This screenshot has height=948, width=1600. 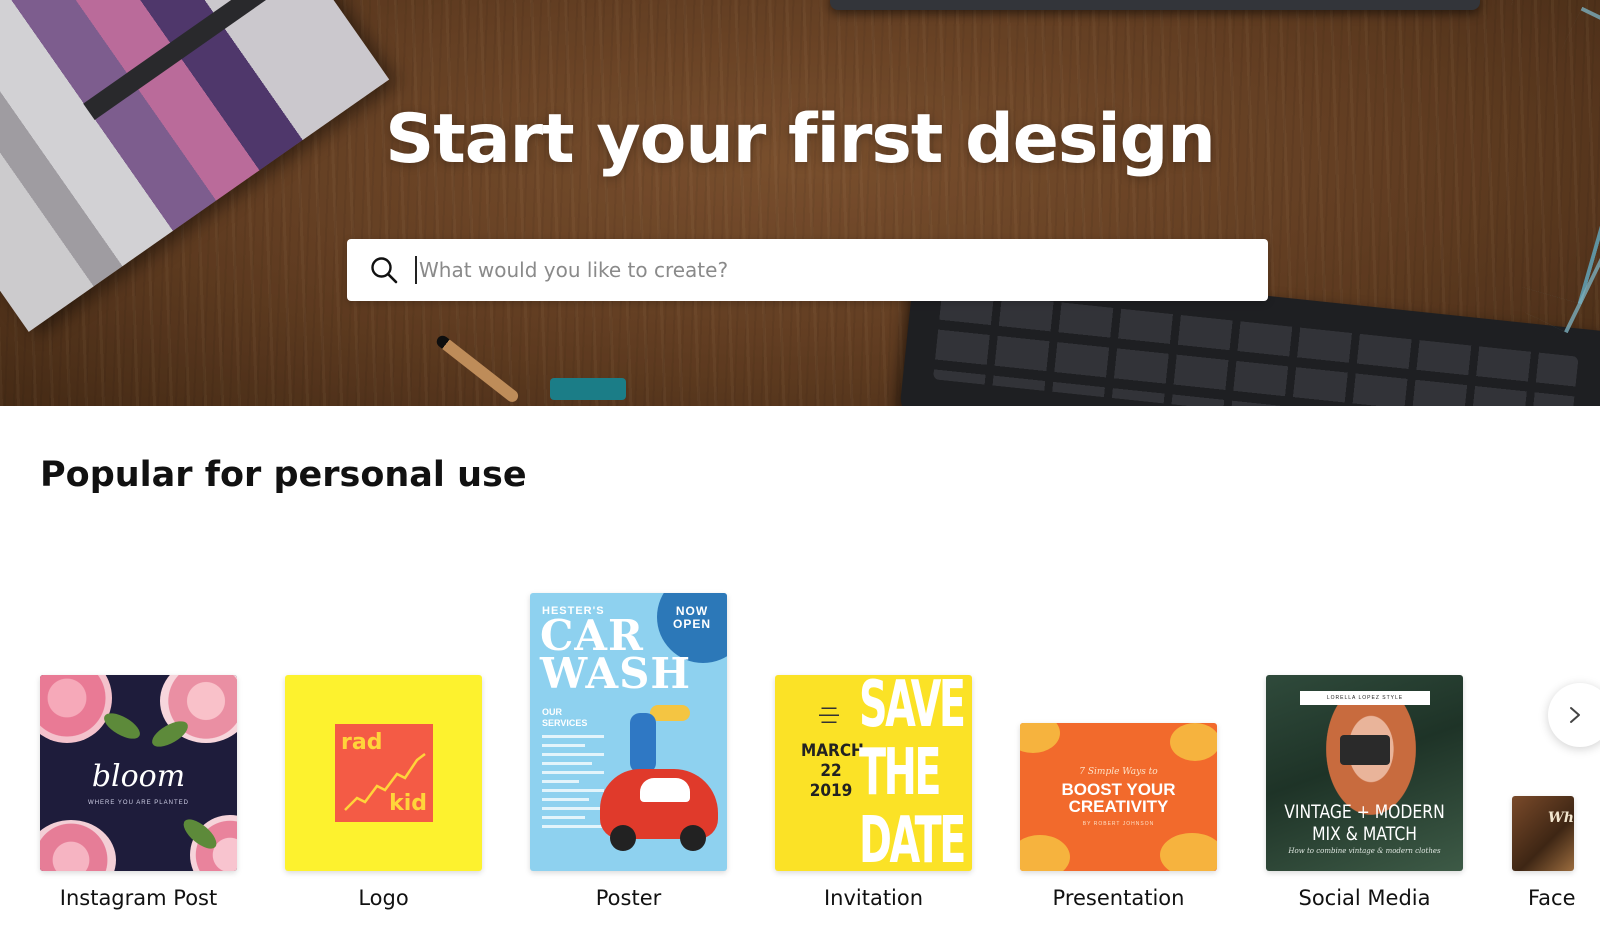 What do you see at coordinates (138, 898) in the screenshot?
I see `card-label-instagram-post: Instagram Post` at bounding box center [138, 898].